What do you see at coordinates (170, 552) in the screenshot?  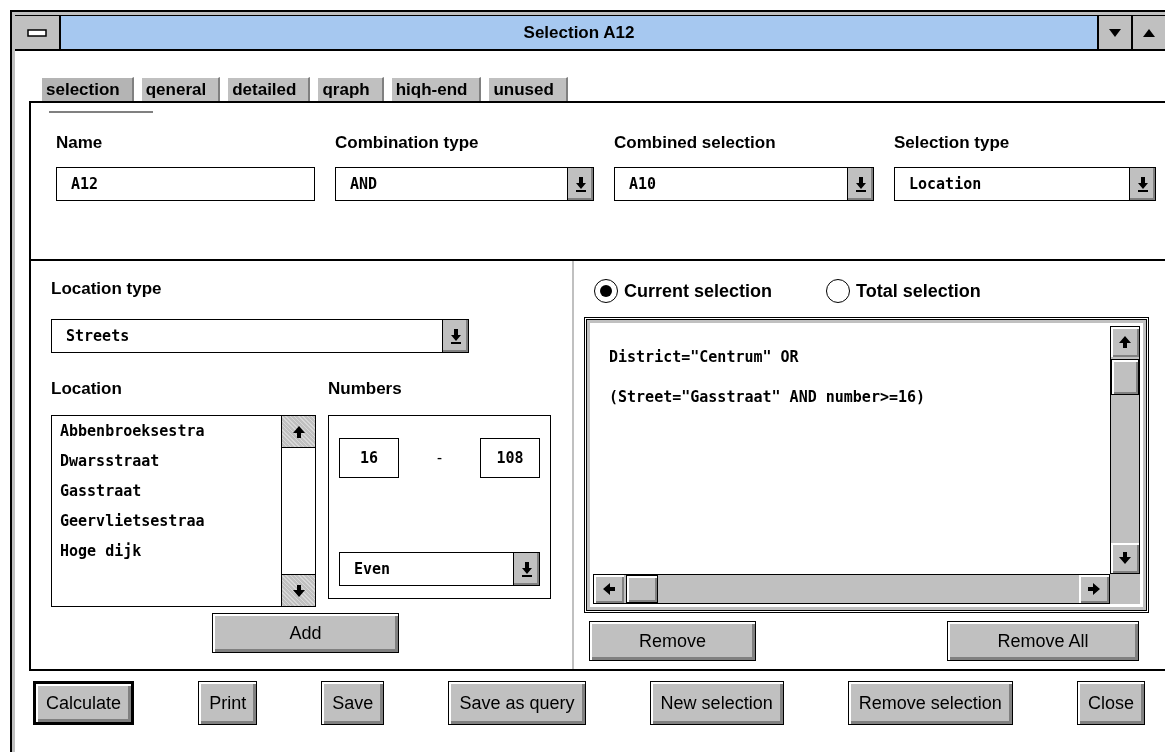 I see `list-item: Hoge dijk` at bounding box center [170, 552].